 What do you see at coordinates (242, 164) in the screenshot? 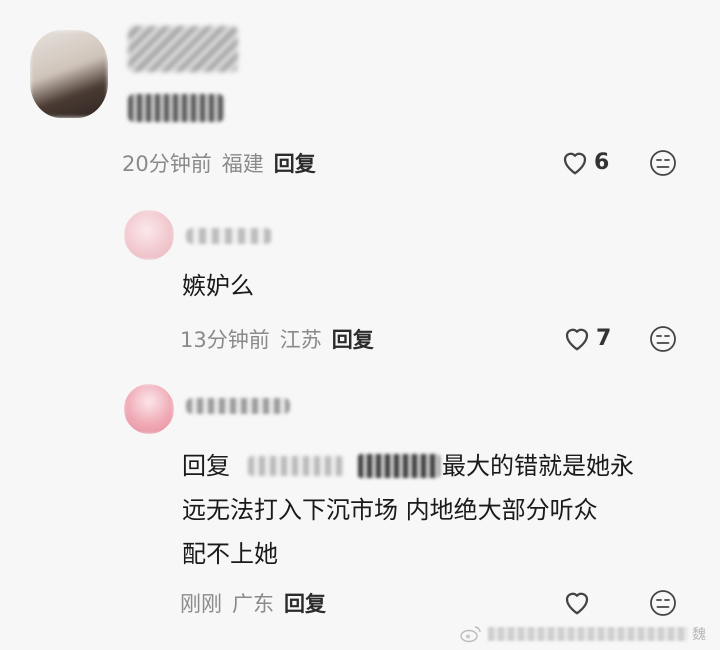
I see `comment-location: 福建` at bounding box center [242, 164].